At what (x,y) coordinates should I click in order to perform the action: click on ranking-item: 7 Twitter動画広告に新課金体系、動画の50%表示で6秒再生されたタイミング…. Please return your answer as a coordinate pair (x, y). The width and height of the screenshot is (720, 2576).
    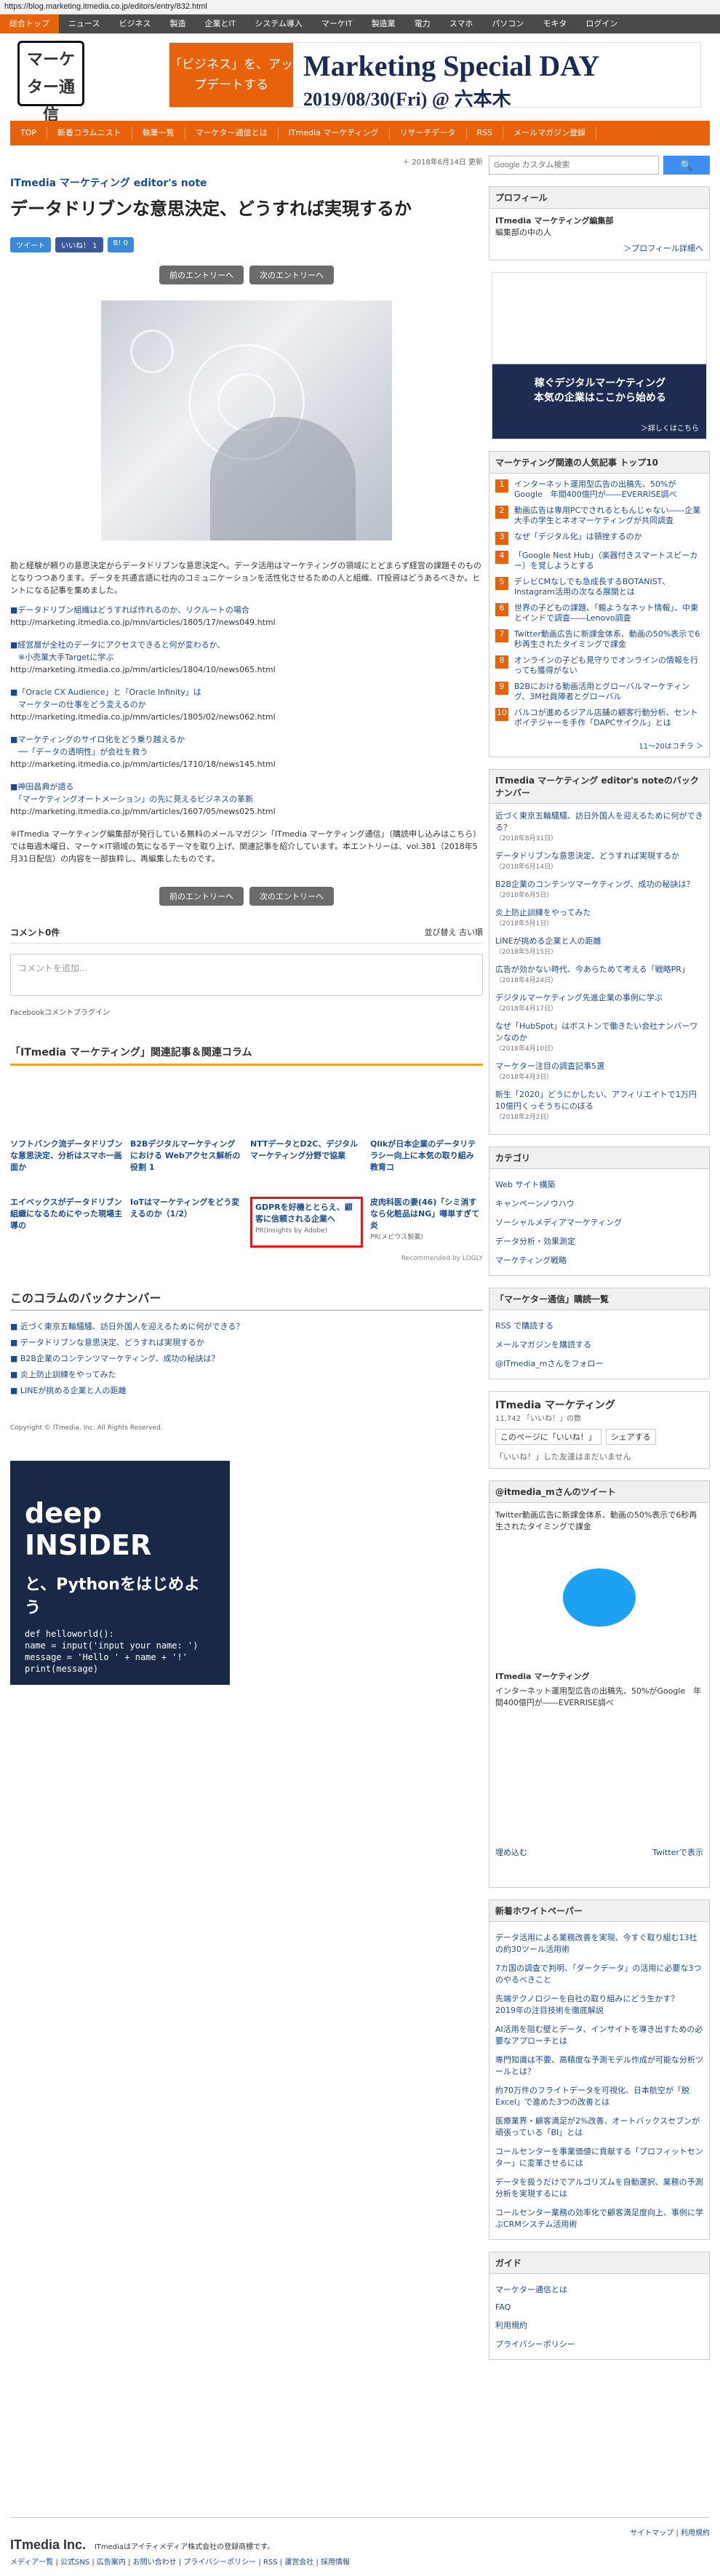
    Looking at the image, I should click on (599, 639).